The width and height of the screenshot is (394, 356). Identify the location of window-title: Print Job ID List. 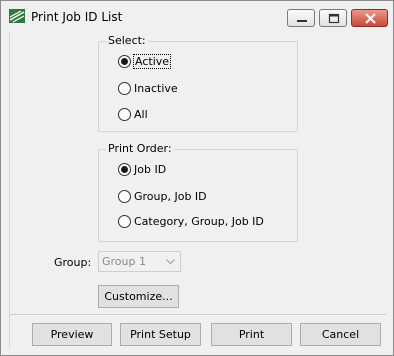
(77, 17).